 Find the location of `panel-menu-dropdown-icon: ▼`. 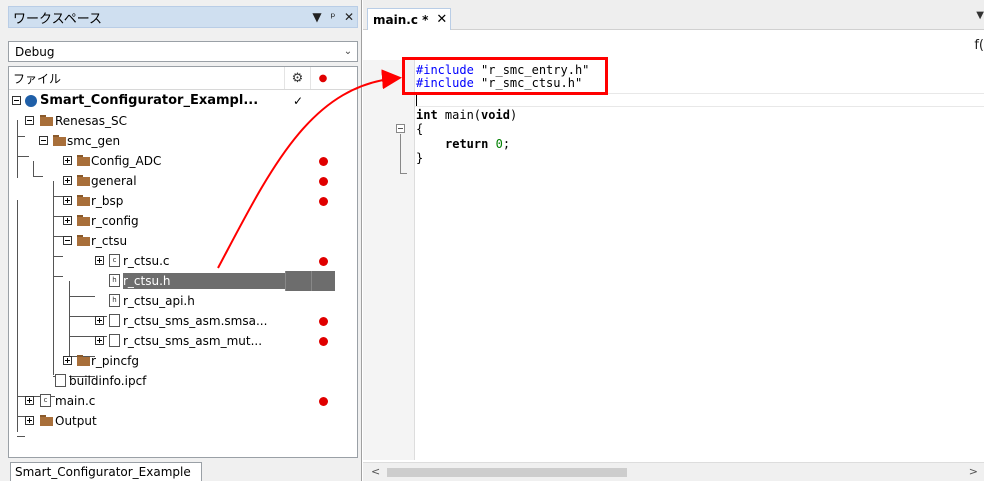

panel-menu-dropdown-icon: ▼ is located at coordinates (317, 17).